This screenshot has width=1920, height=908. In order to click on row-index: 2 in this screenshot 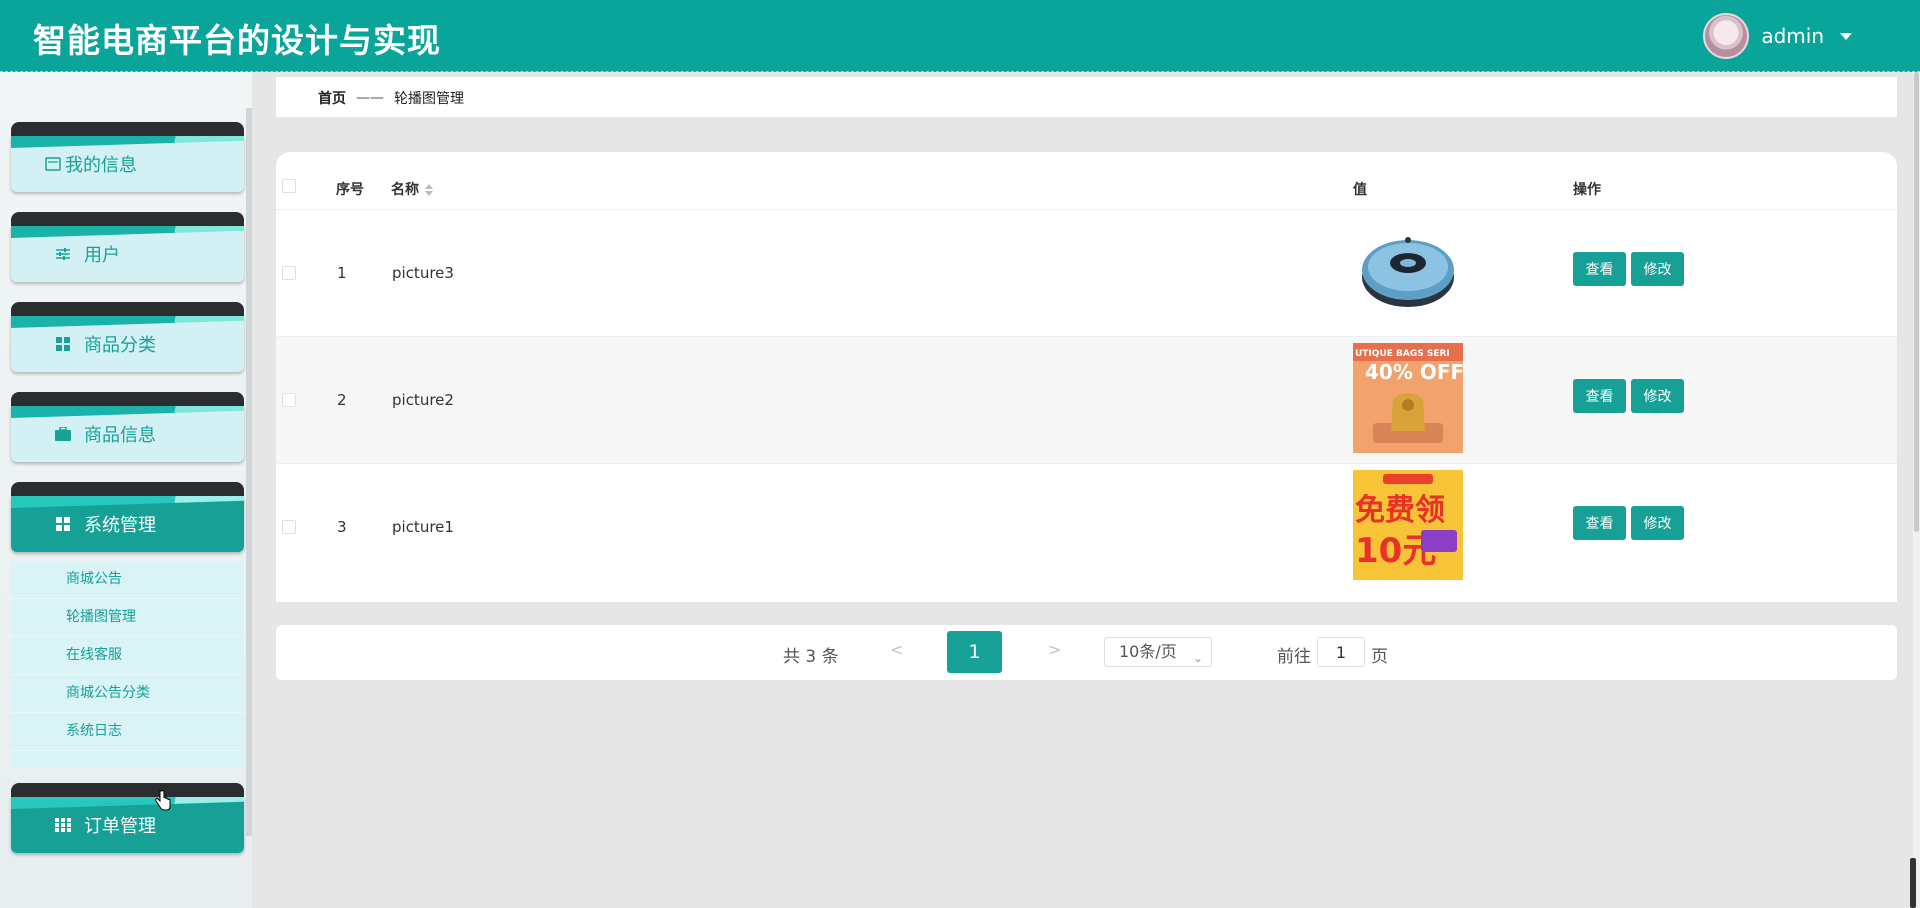, I will do `click(342, 400)`.